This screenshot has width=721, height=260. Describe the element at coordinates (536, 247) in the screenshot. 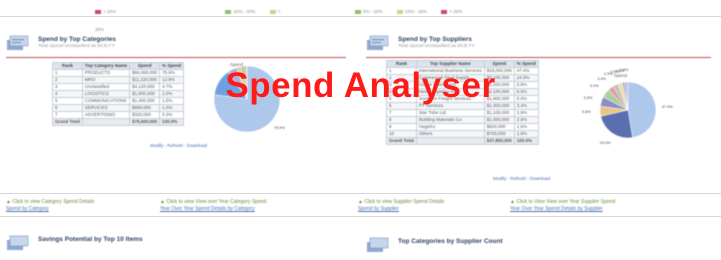

I see `bottom-right-section-header: Top Categories by Supplier Count` at that location.